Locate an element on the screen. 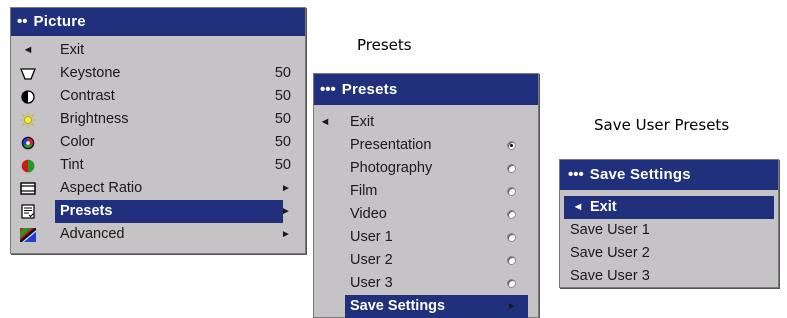  presets-item-label: Video is located at coordinates (368, 214).